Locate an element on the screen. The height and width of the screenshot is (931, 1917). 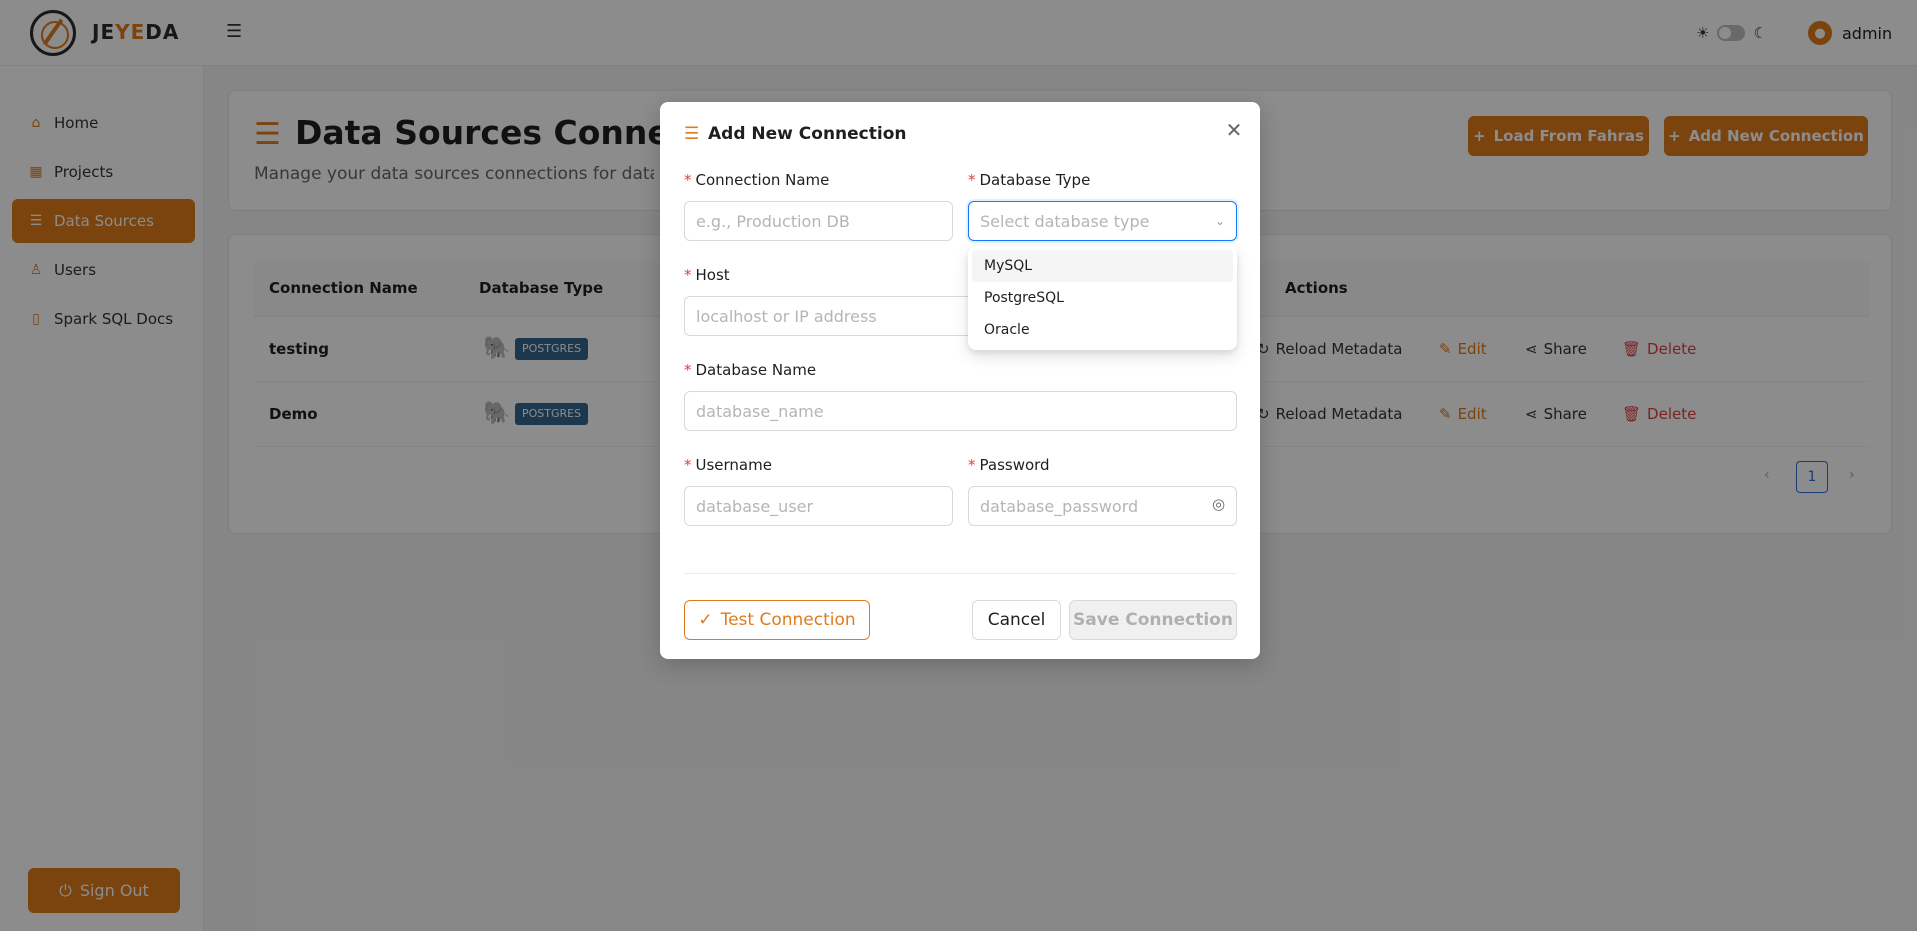
eye-invisible-icon: ◎ is located at coordinates (1218, 504).